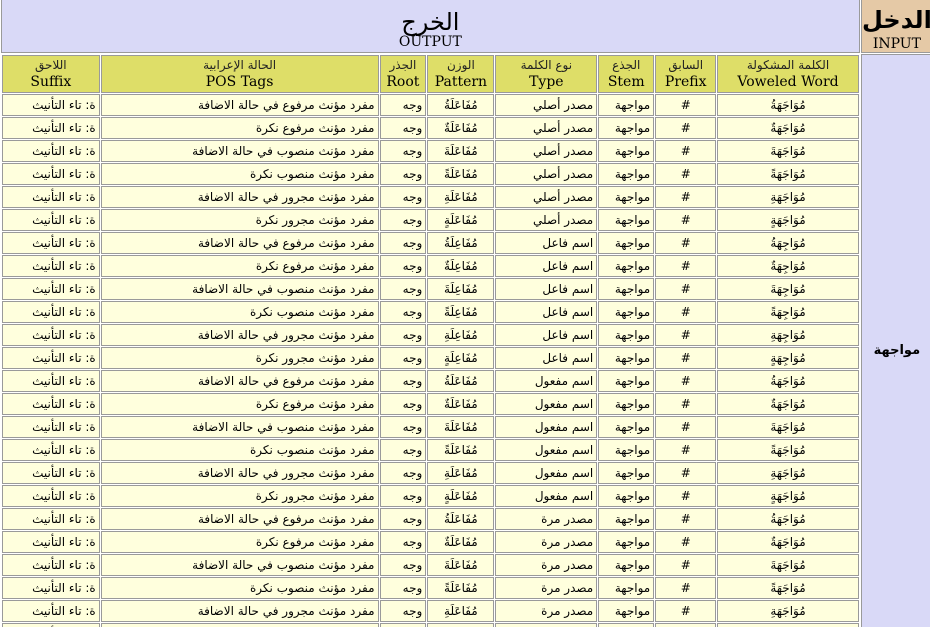  I want to click on voweled-word-cell: مُوَاجِهَةٍ, so click(788, 358).